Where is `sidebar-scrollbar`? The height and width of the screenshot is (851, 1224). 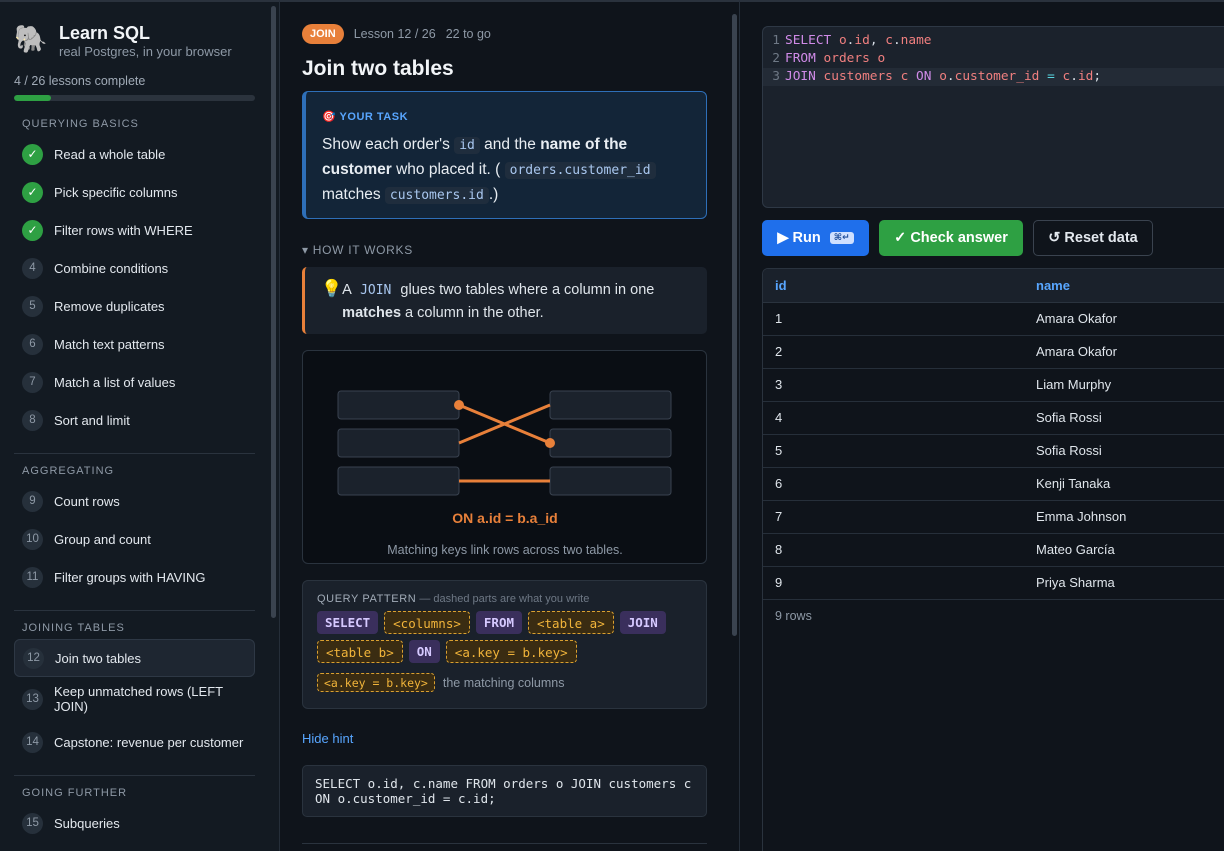
sidebar-scrollbar is located at coordinates (273, 312).